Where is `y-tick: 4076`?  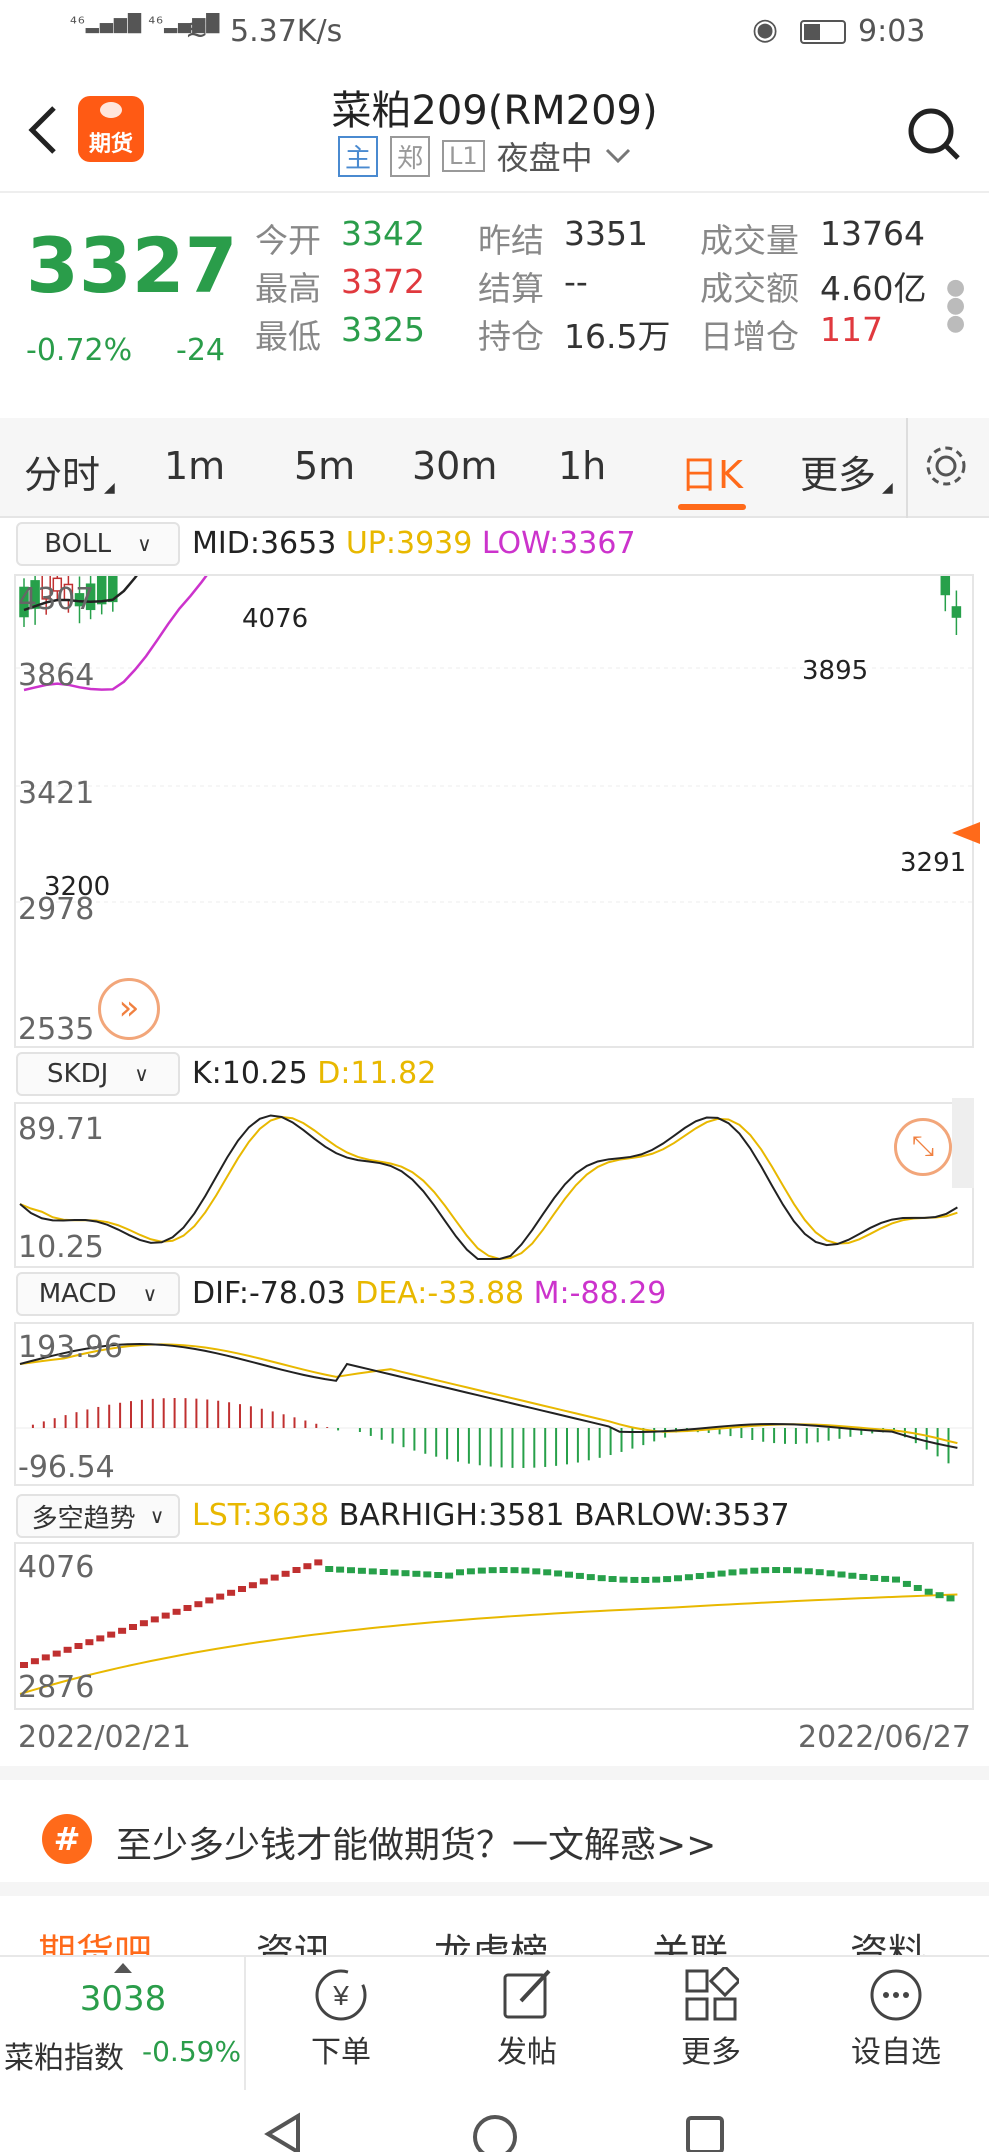 y-tick: 4076 is located at coordinates (56, 1567).